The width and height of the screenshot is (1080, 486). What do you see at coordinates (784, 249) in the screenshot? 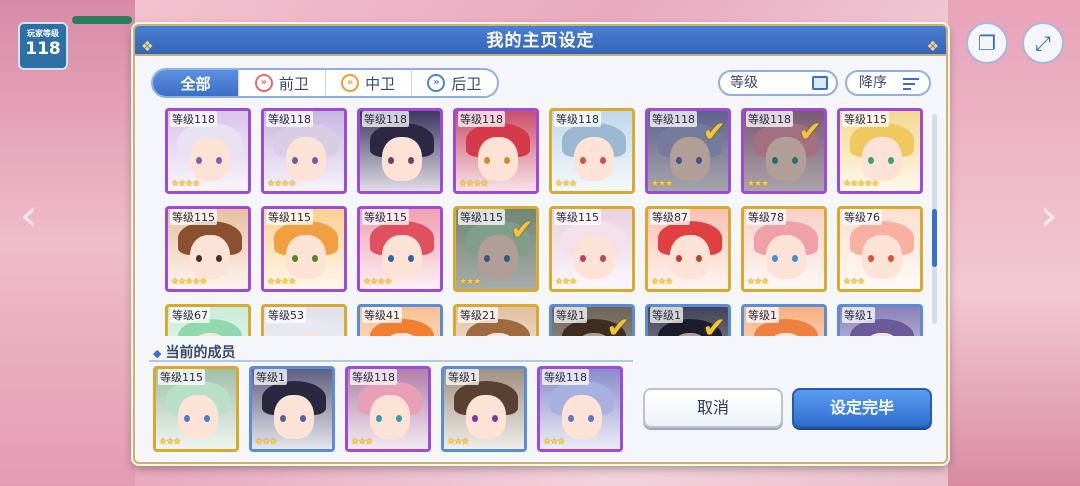
I see `character-card: 等级78 ★★★` at bounding box center [784, 249].